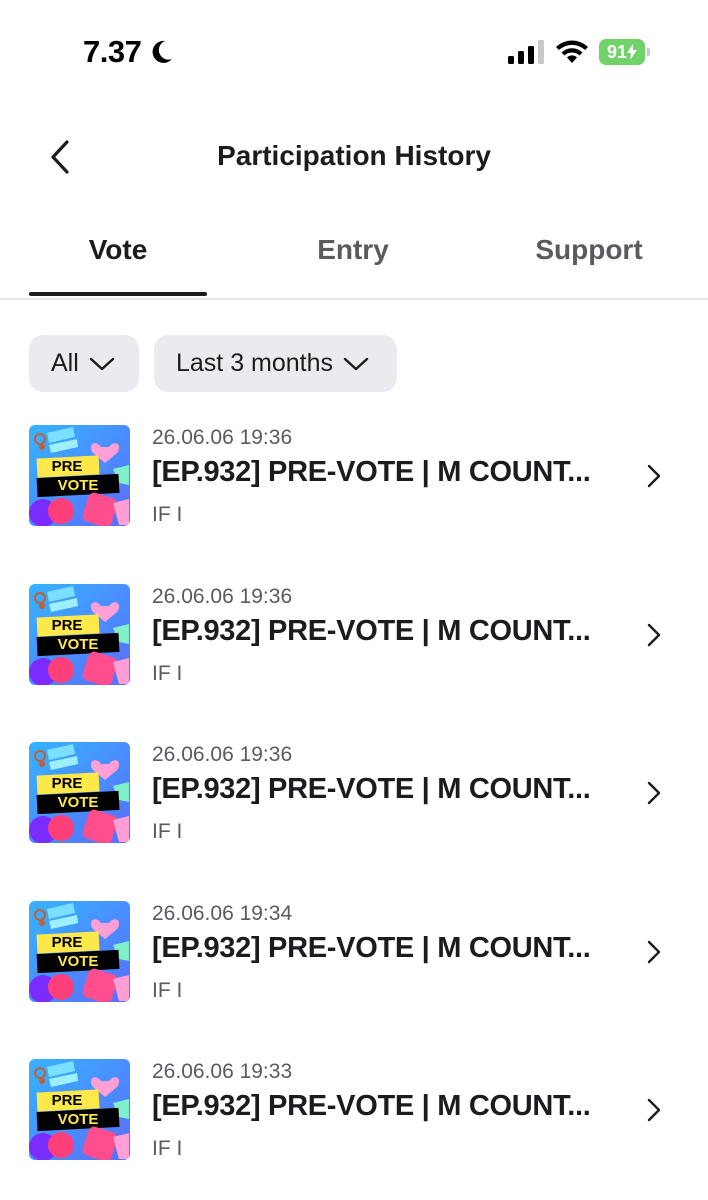 The image size is (708, 1200). Describe the element at coordinates (84, 363) in the screenshot. I see `type-filter-dropdown: All` at that location.